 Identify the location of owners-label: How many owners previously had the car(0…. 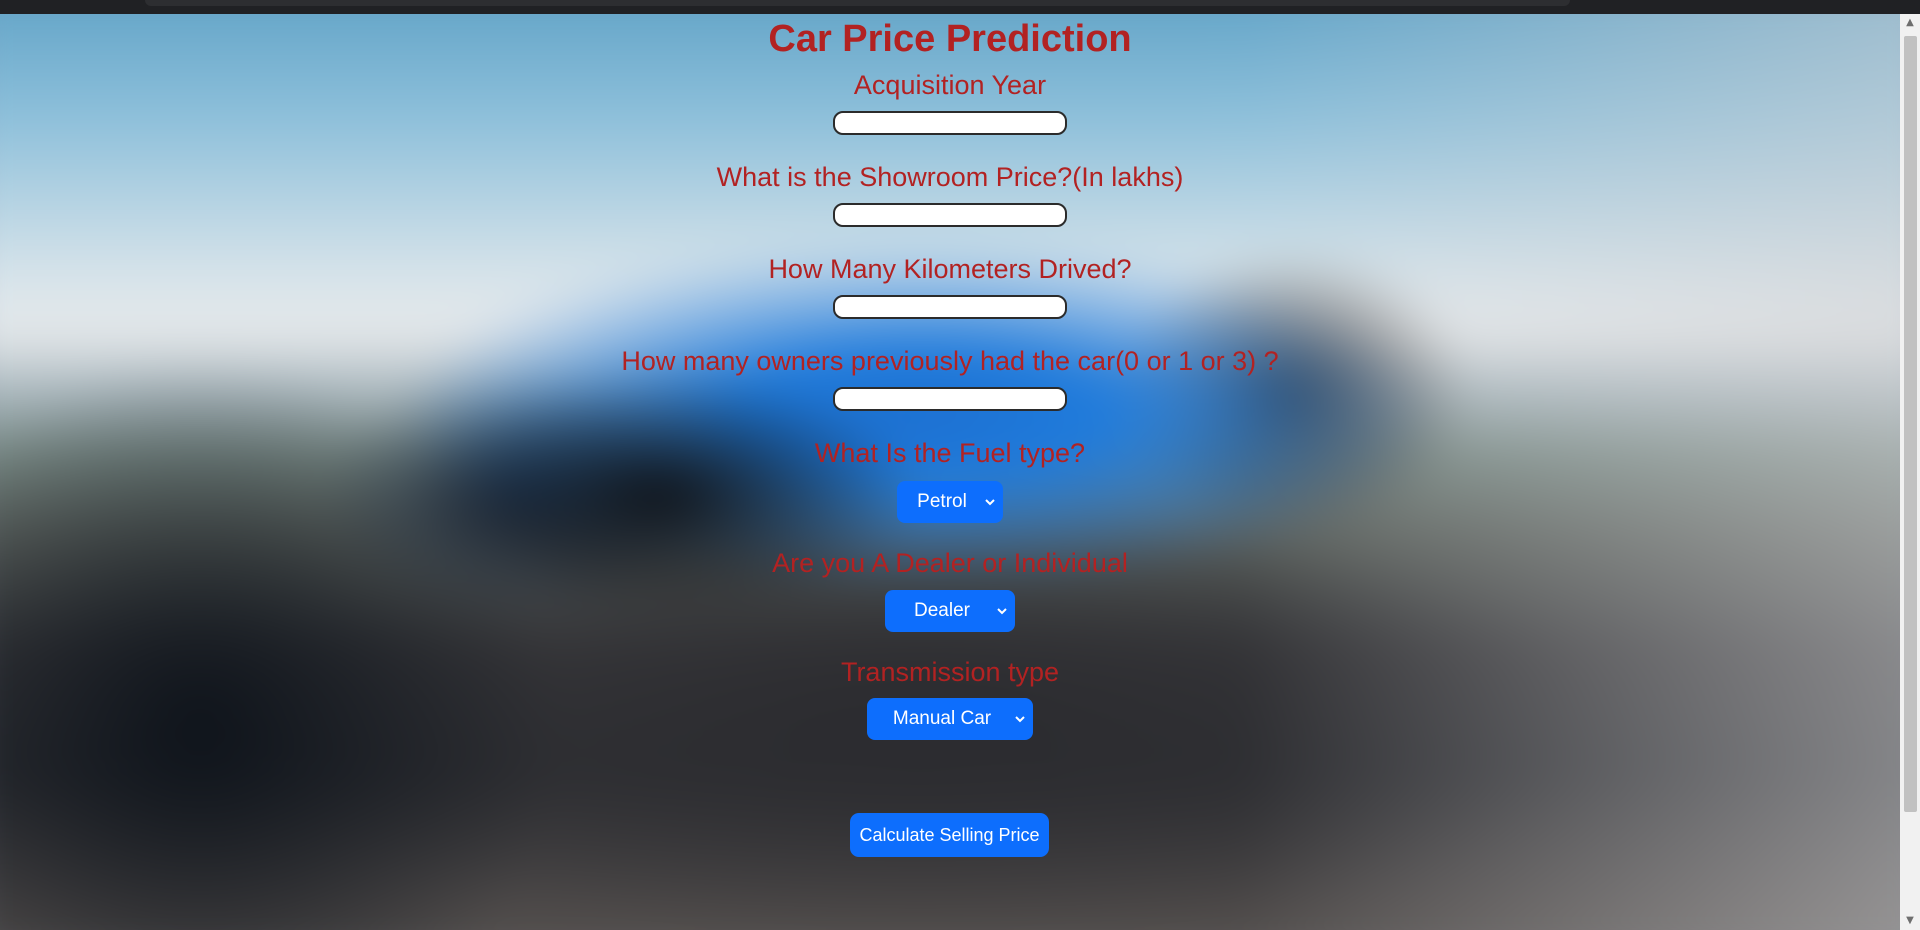
(950, 361).